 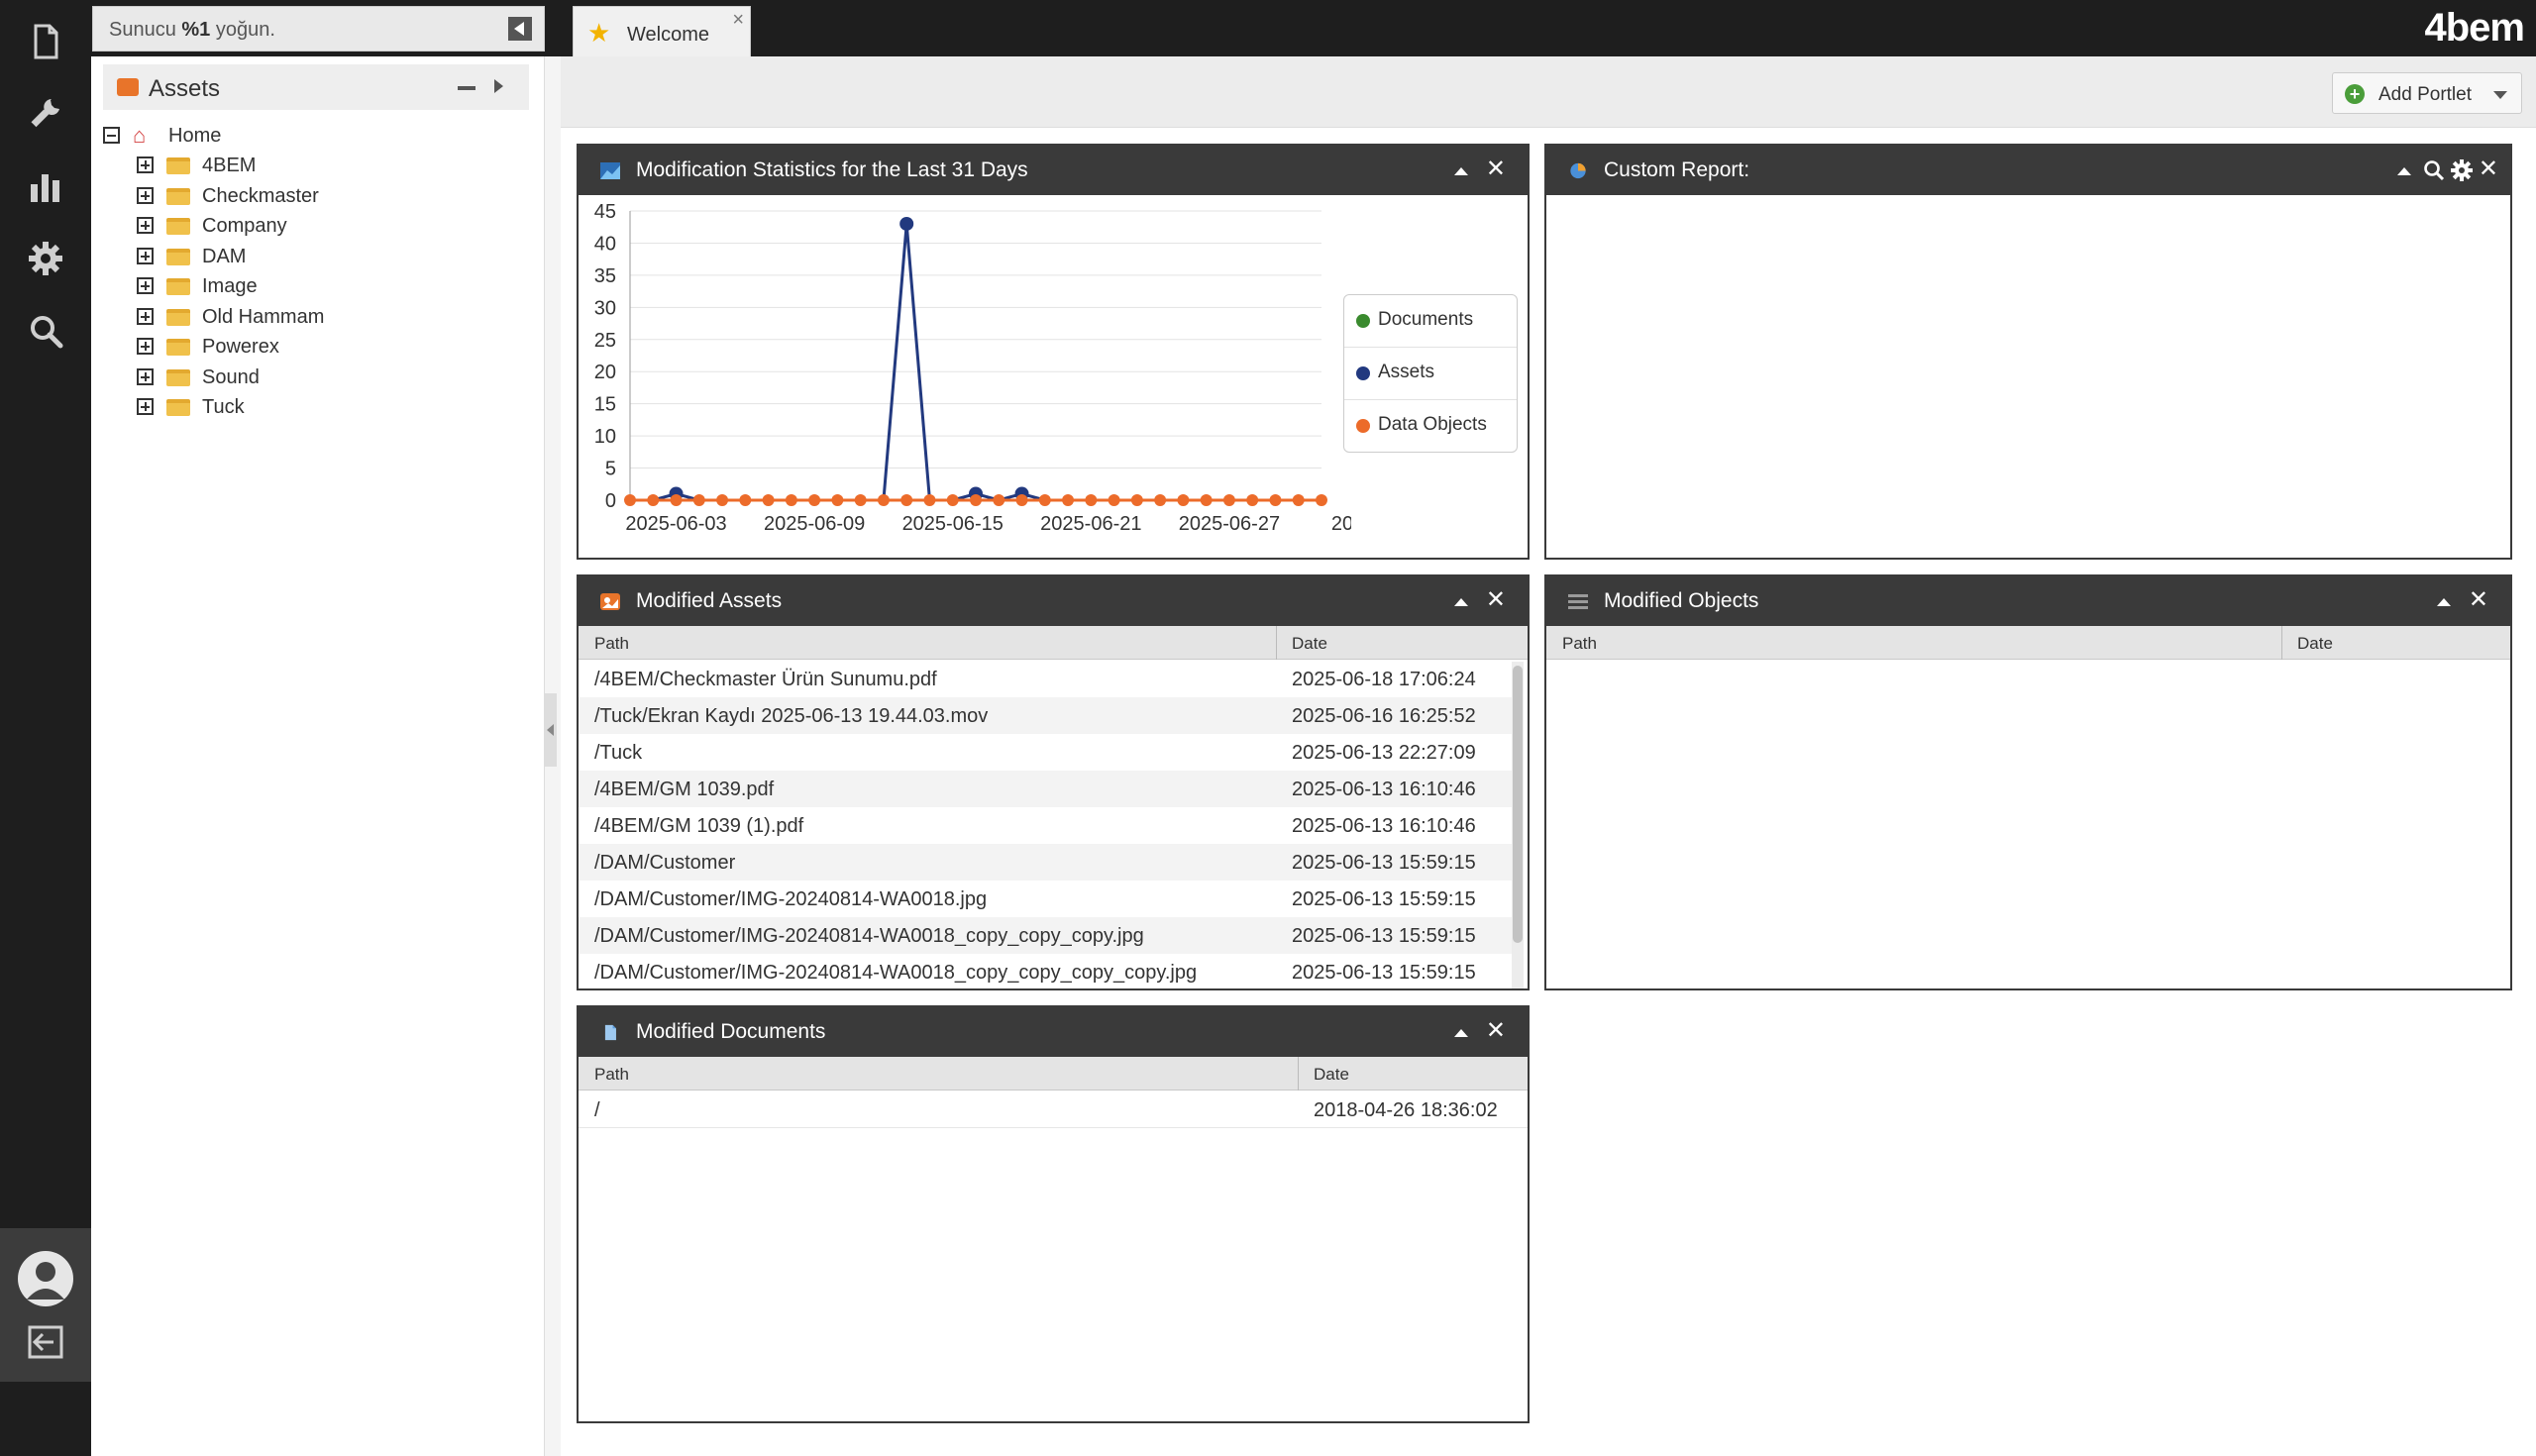 What do you see at coordinates (45, 1342) in the screenshot?
I see `logout-icon` at bounding box center [45, 1342].